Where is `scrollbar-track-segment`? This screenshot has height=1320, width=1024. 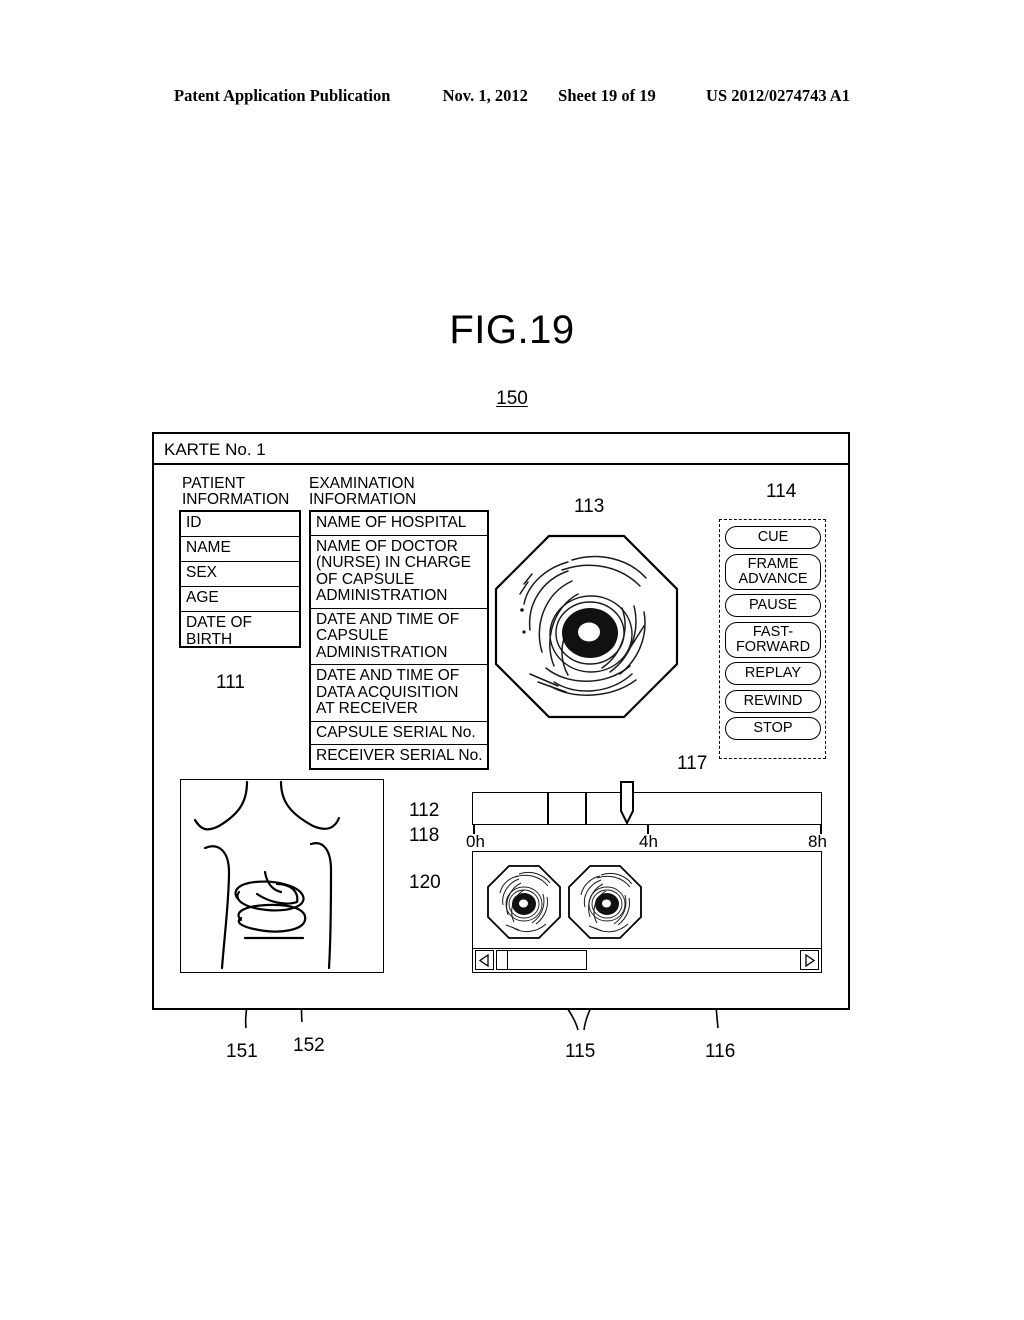 scrollbar-track-segment is located at coordinates (501, 960).